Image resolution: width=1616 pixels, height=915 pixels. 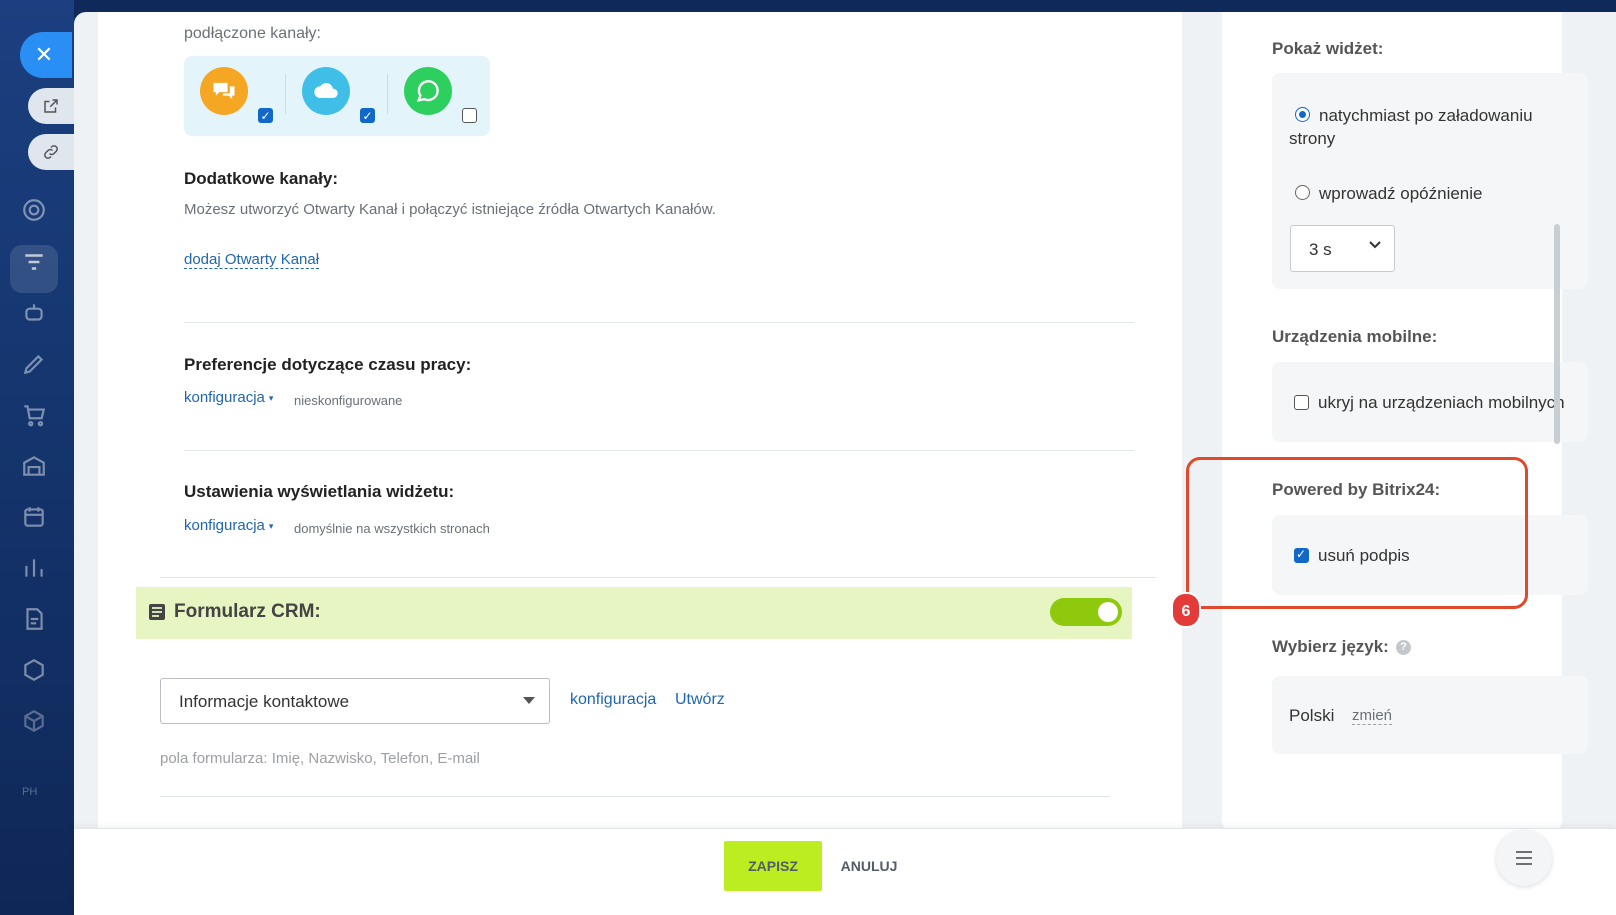 I want to click on show-with-delay-label: wprowadź opóźnienie, so click(x=1401, y=193).